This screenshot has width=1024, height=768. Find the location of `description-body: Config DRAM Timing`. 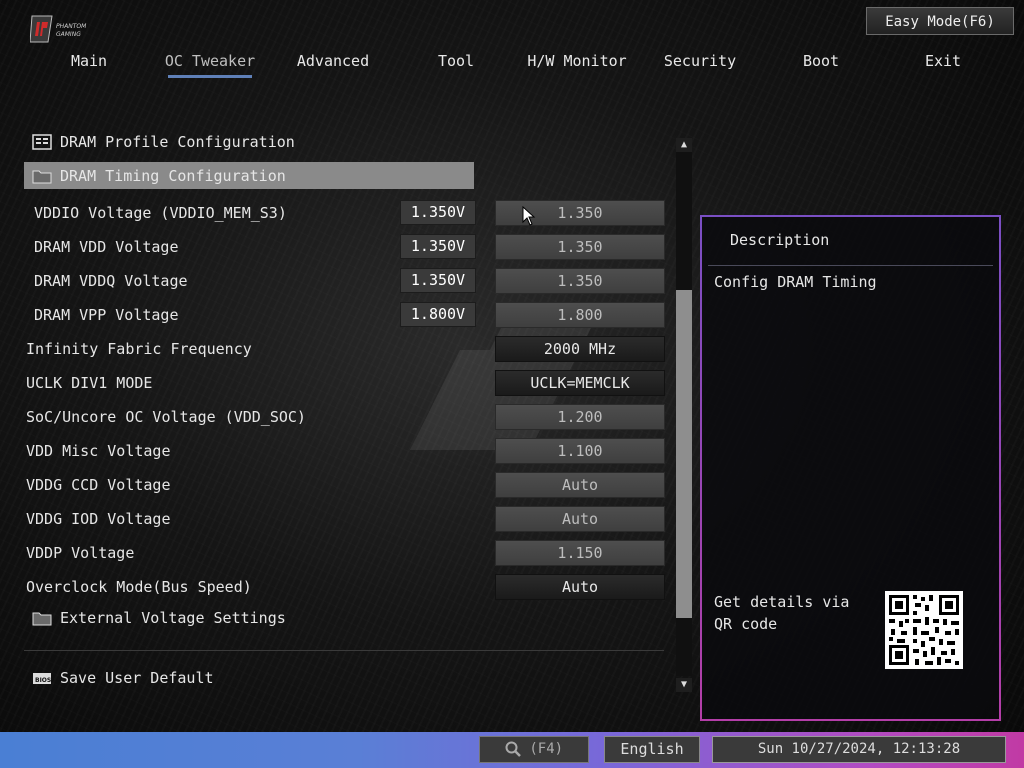

description-body: Config DRAM Timing is located at coordinates (795, 282).